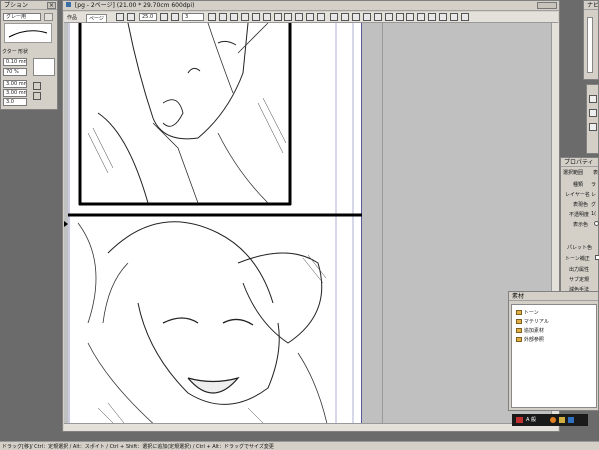 The height and width of the screenshot is (450, 599). I want to click on ime-taskbar: A 般, so click(550, 420).